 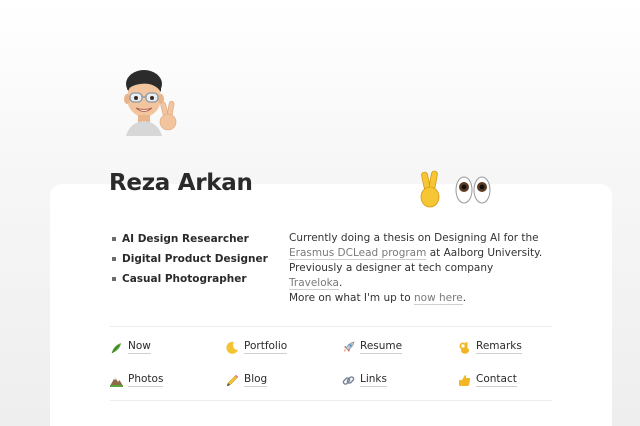 I want to click on bio-line: More on what I'm up to, so click(x=352, y=298).